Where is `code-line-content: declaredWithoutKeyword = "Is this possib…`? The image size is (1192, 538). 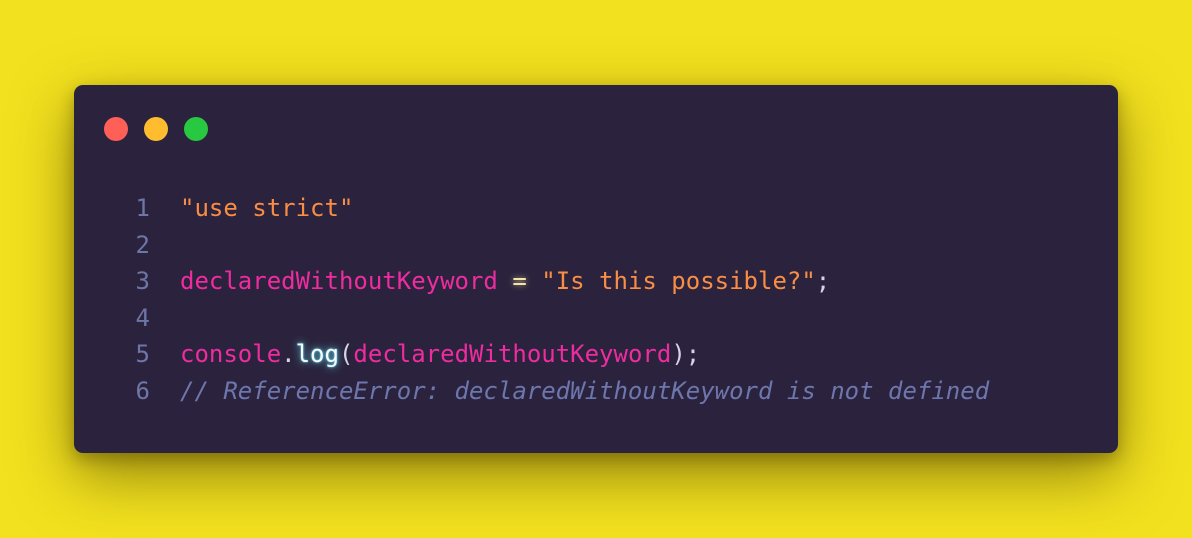 code-line-content: declaredWithoutKeyword = "Is this possib… is located at coordinates (505, 281).